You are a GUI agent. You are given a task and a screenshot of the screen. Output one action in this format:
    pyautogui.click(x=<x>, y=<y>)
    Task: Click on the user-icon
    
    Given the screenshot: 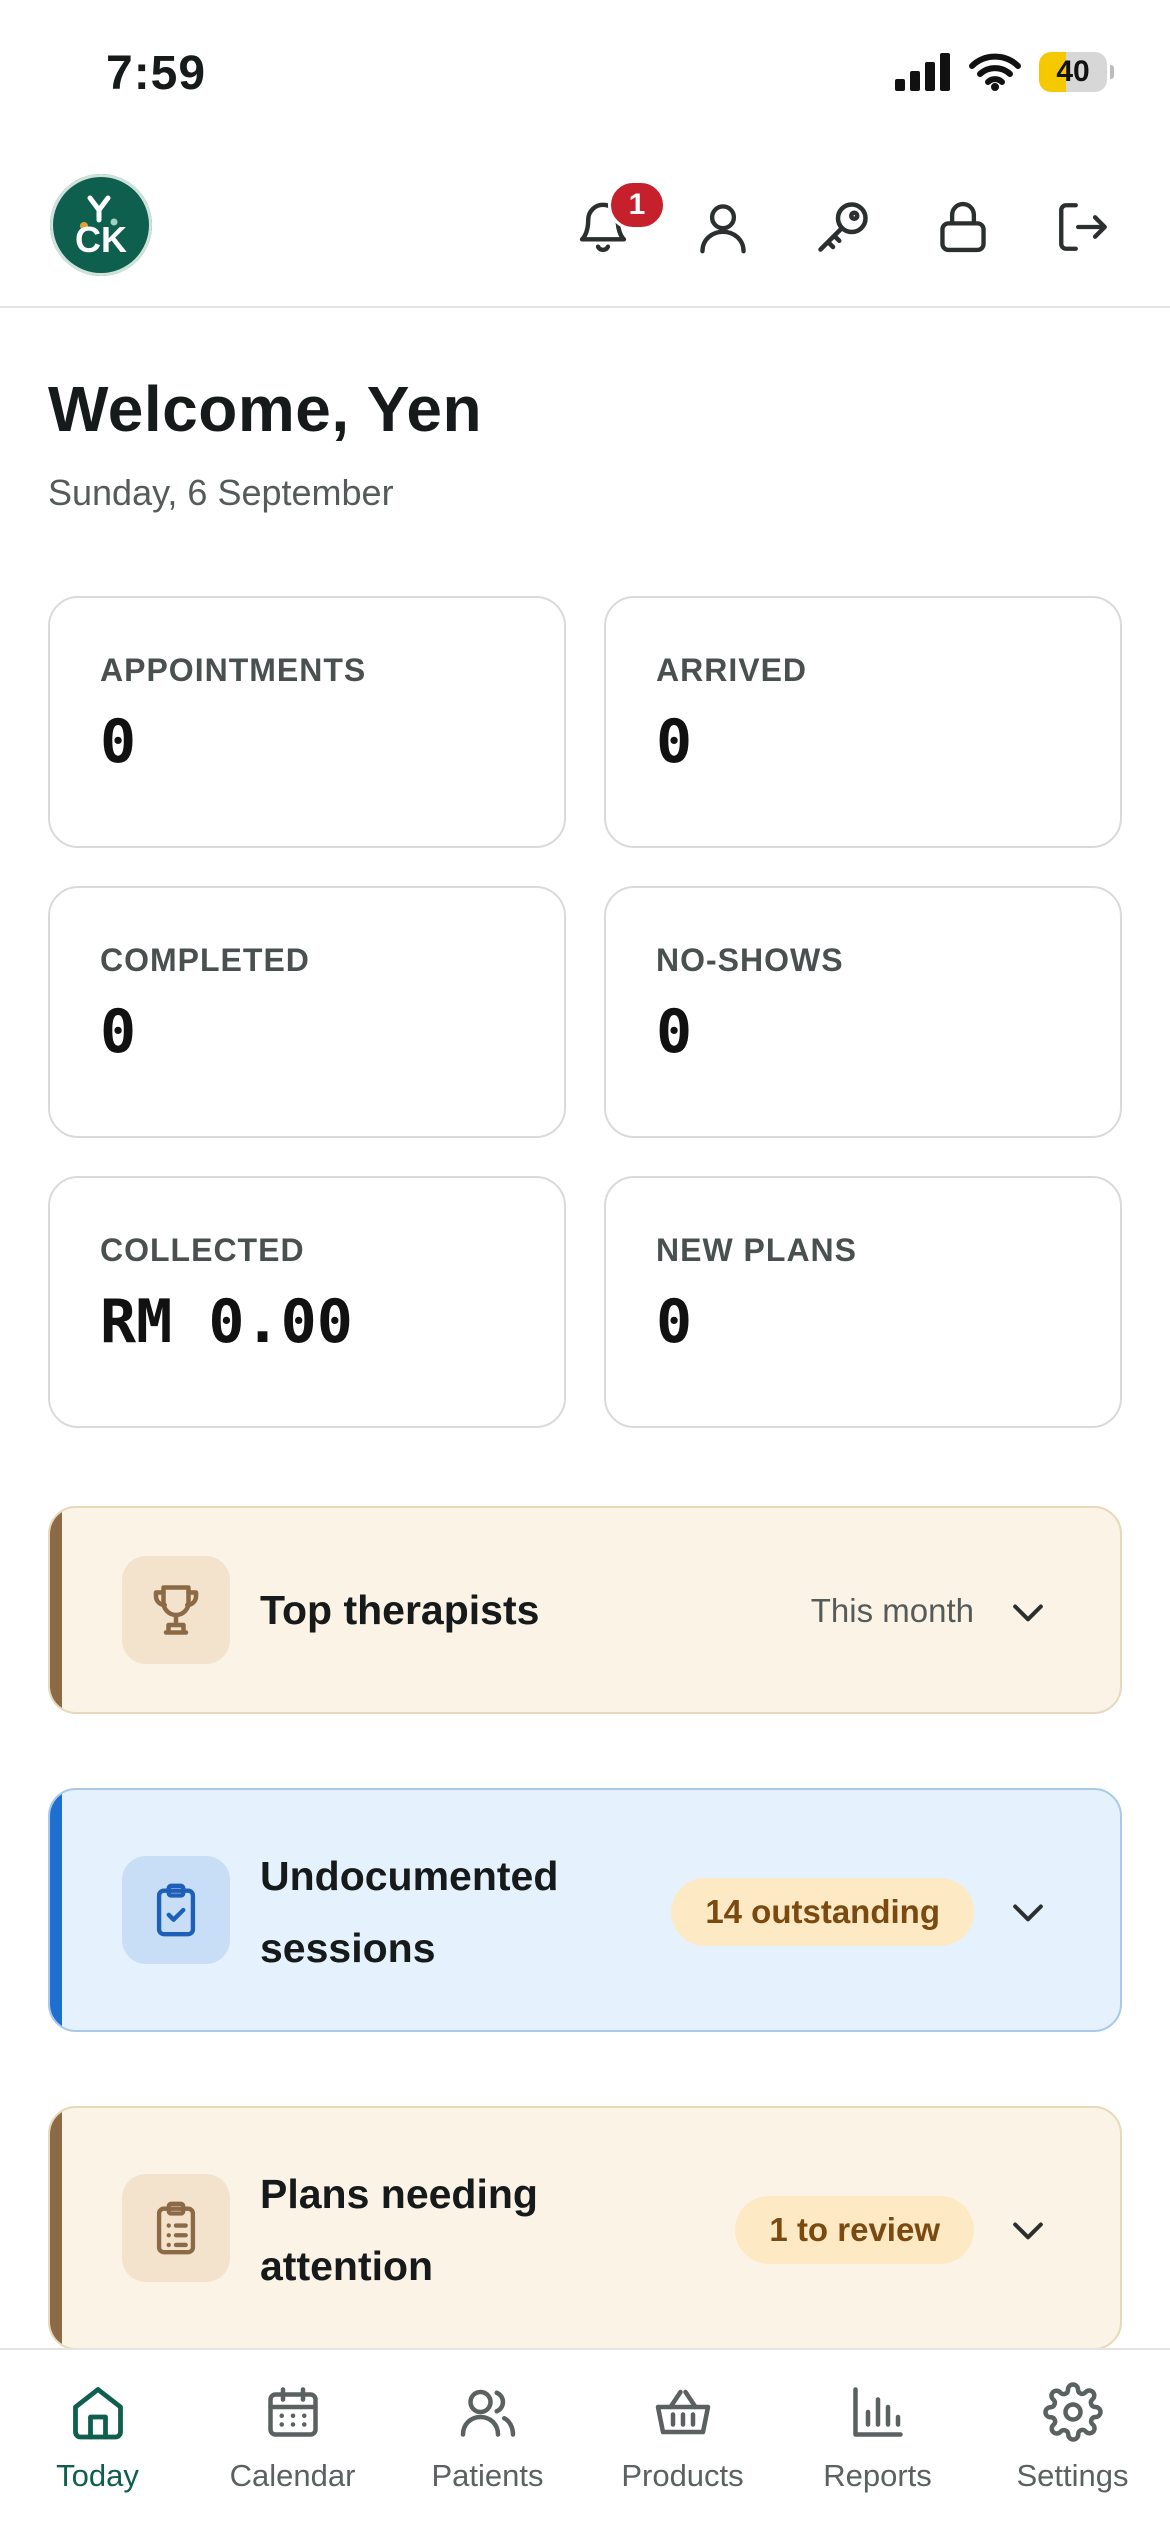 What is the action you would take?
    pyautogui.click(x=723, y=229)
    